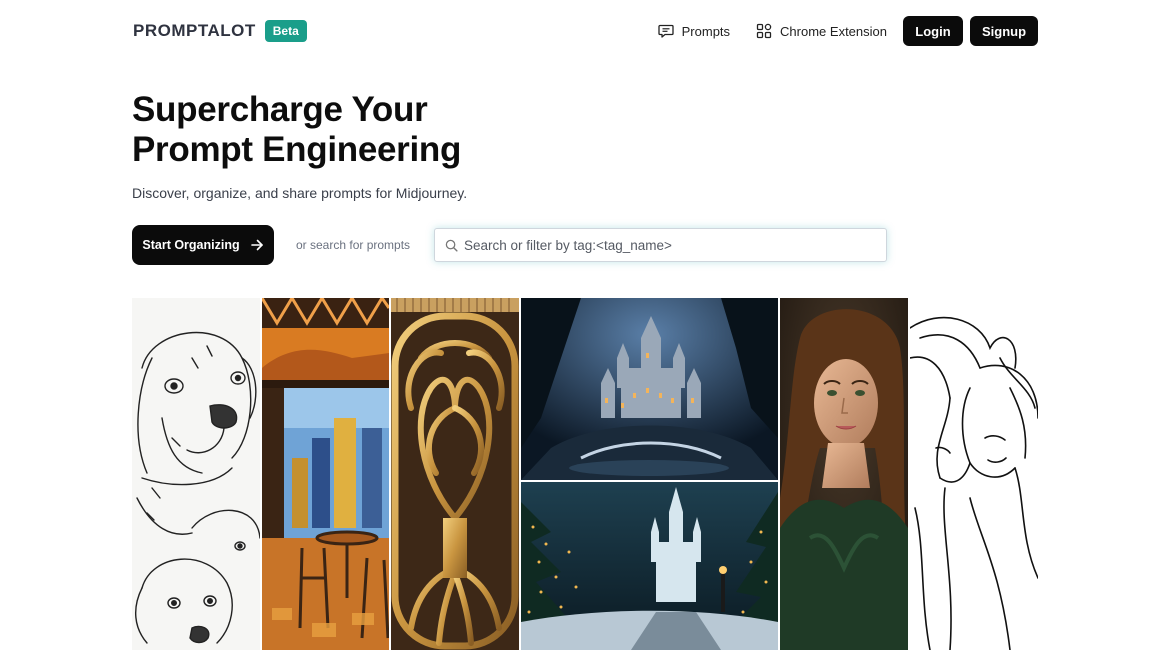 The width and height of the screenshot is (1170, 650). Describe the element at coordinates (353, 245) in the screenshot. I see `or-search-text: or search for prompts` at that location.